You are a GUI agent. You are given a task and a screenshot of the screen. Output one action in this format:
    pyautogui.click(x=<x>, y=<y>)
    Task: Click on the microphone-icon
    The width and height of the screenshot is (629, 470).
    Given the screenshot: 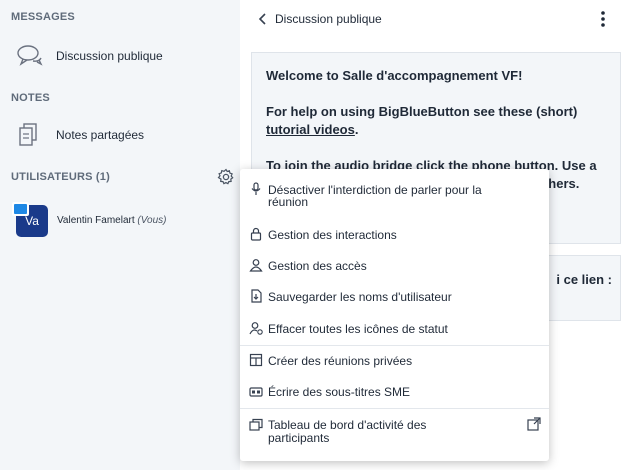 What is the action you would take?
    pyautogui.click(x=256, y=188)
    